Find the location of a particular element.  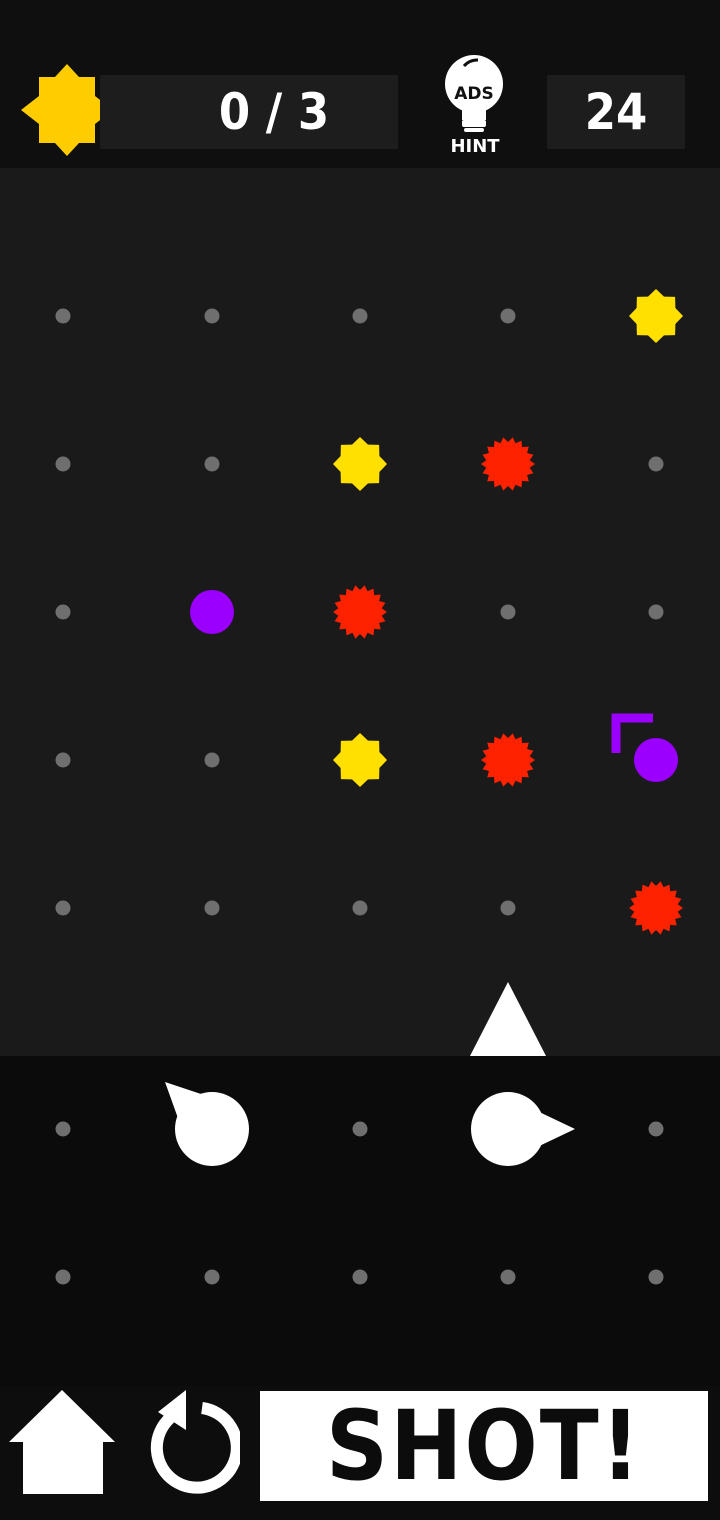

restart-icon is located at coordinates (195, 1442).